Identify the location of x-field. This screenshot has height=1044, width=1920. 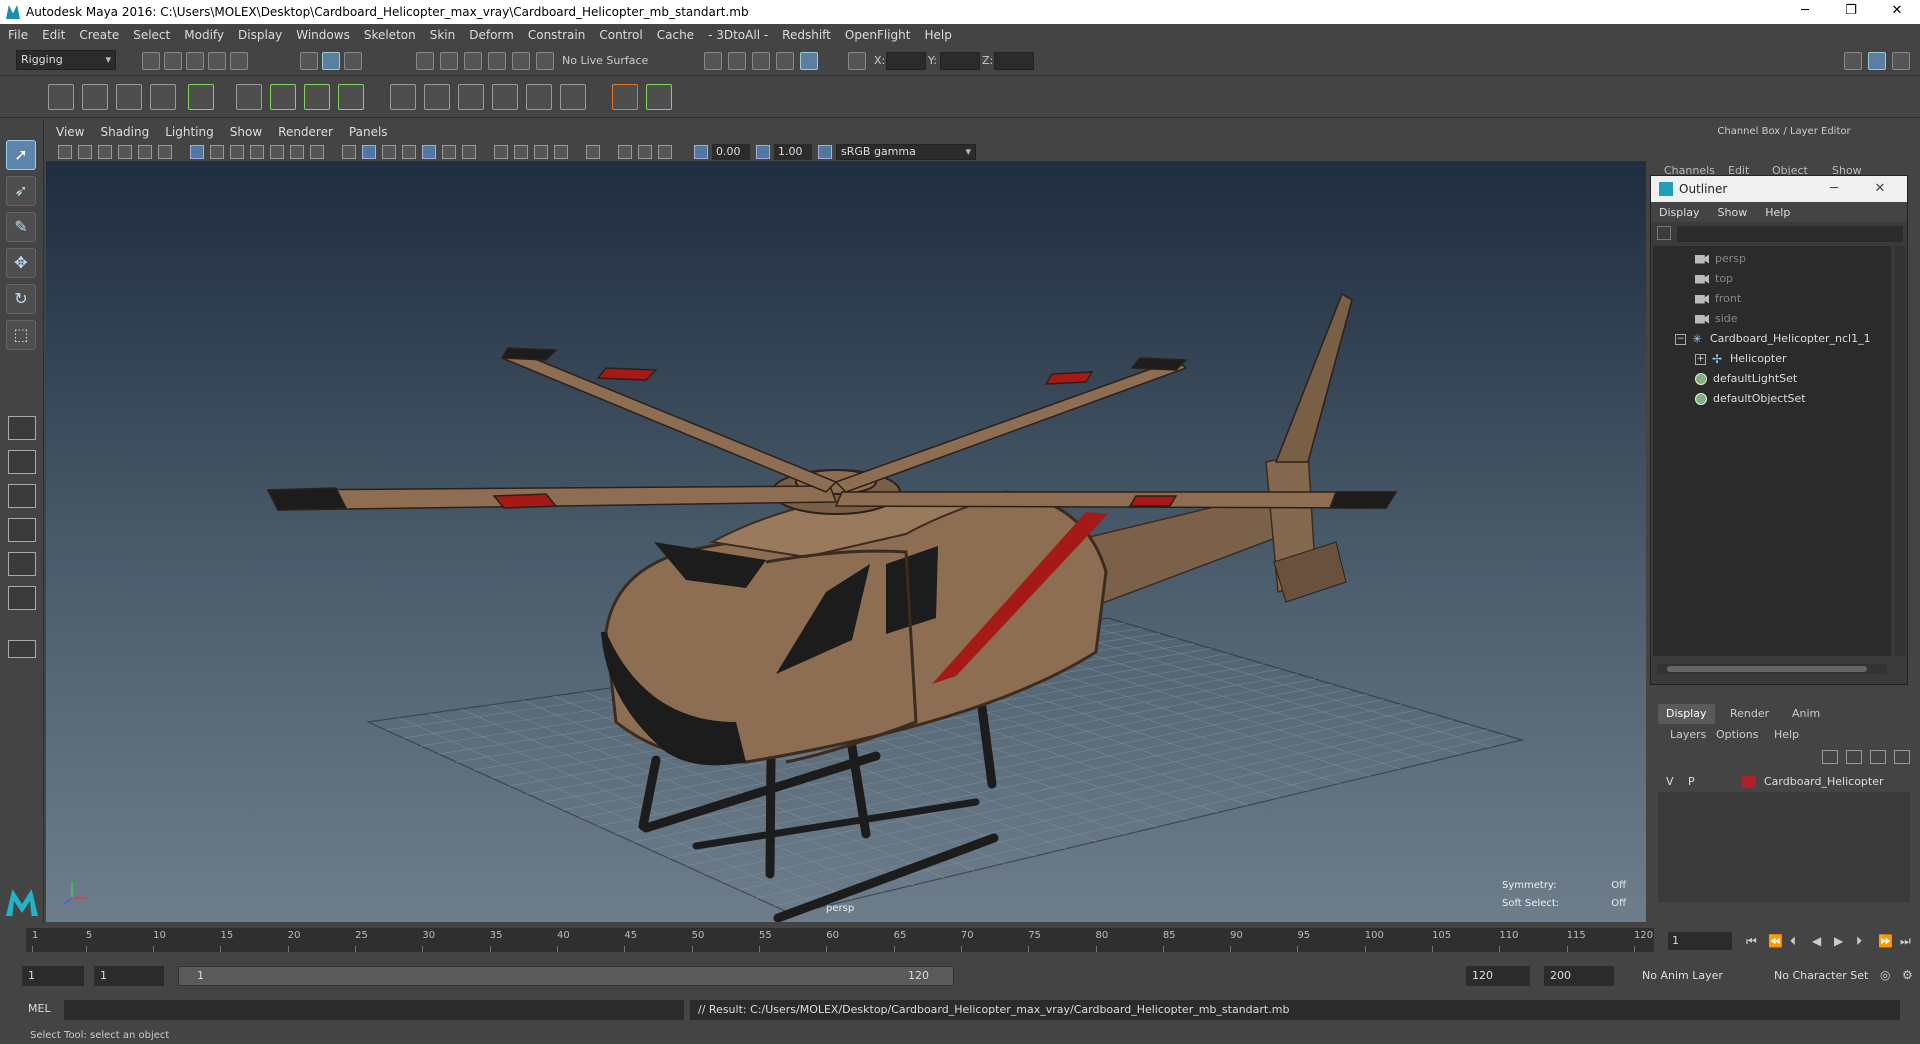
(906, 61).